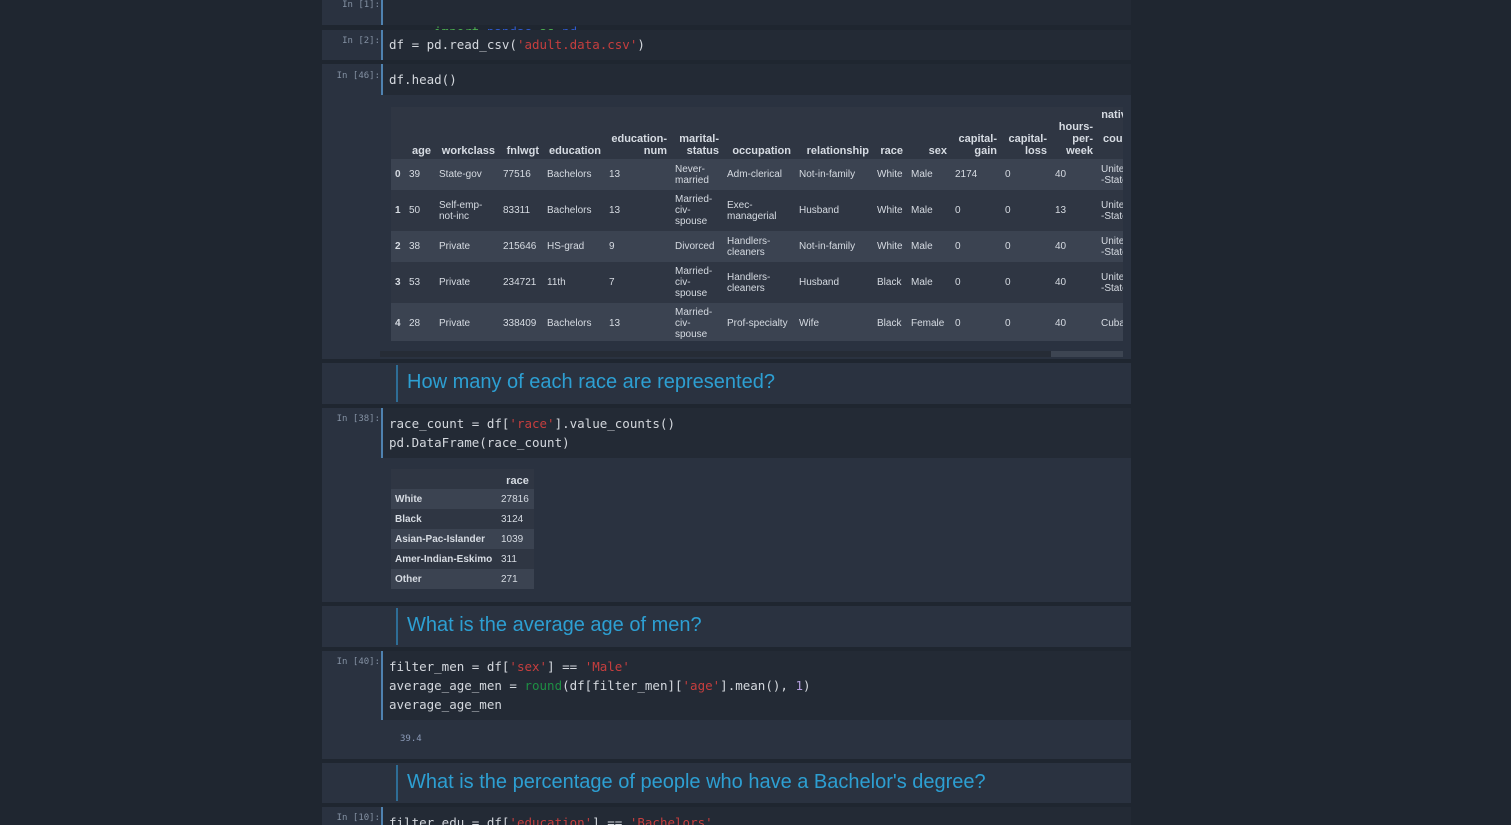  What do you see at coordinates (695, 246) in the screenshot?
I see `table-cell: Divorced` at bounding box center [695, 246].